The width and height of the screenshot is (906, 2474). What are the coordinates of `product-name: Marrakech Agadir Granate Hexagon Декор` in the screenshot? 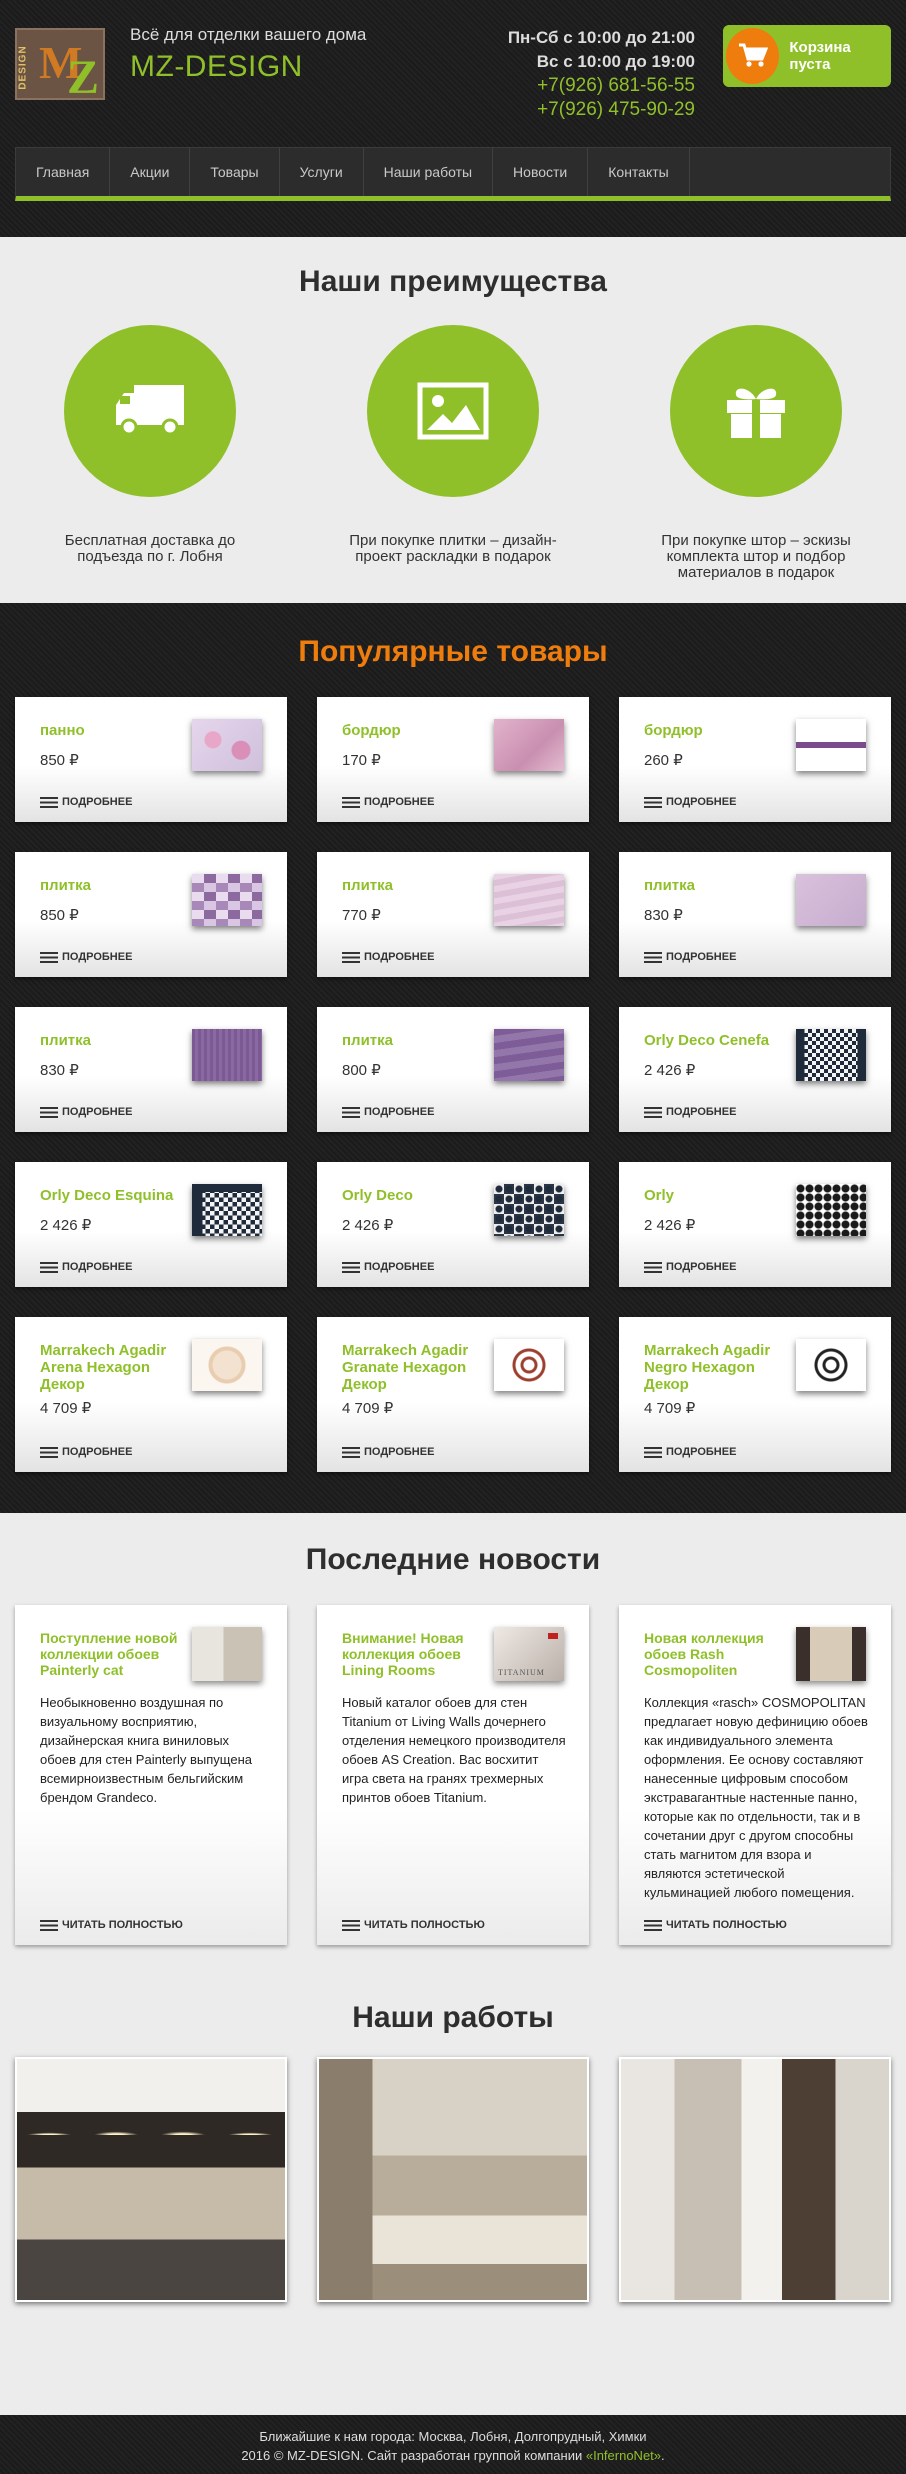 It's located at (414, 1367).